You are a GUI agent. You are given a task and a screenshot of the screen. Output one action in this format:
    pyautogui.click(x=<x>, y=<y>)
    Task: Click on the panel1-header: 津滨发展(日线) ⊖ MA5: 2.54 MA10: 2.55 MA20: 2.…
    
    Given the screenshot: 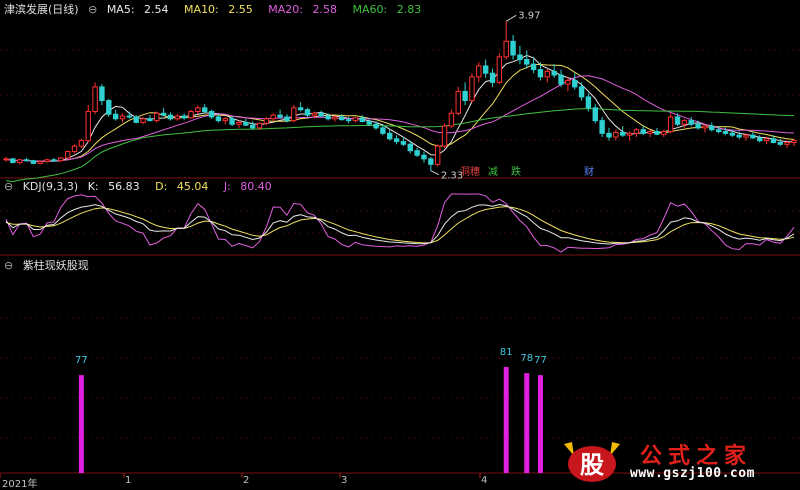 What is the action you would take?
    pyautogui.click(x=218, y=9)
    